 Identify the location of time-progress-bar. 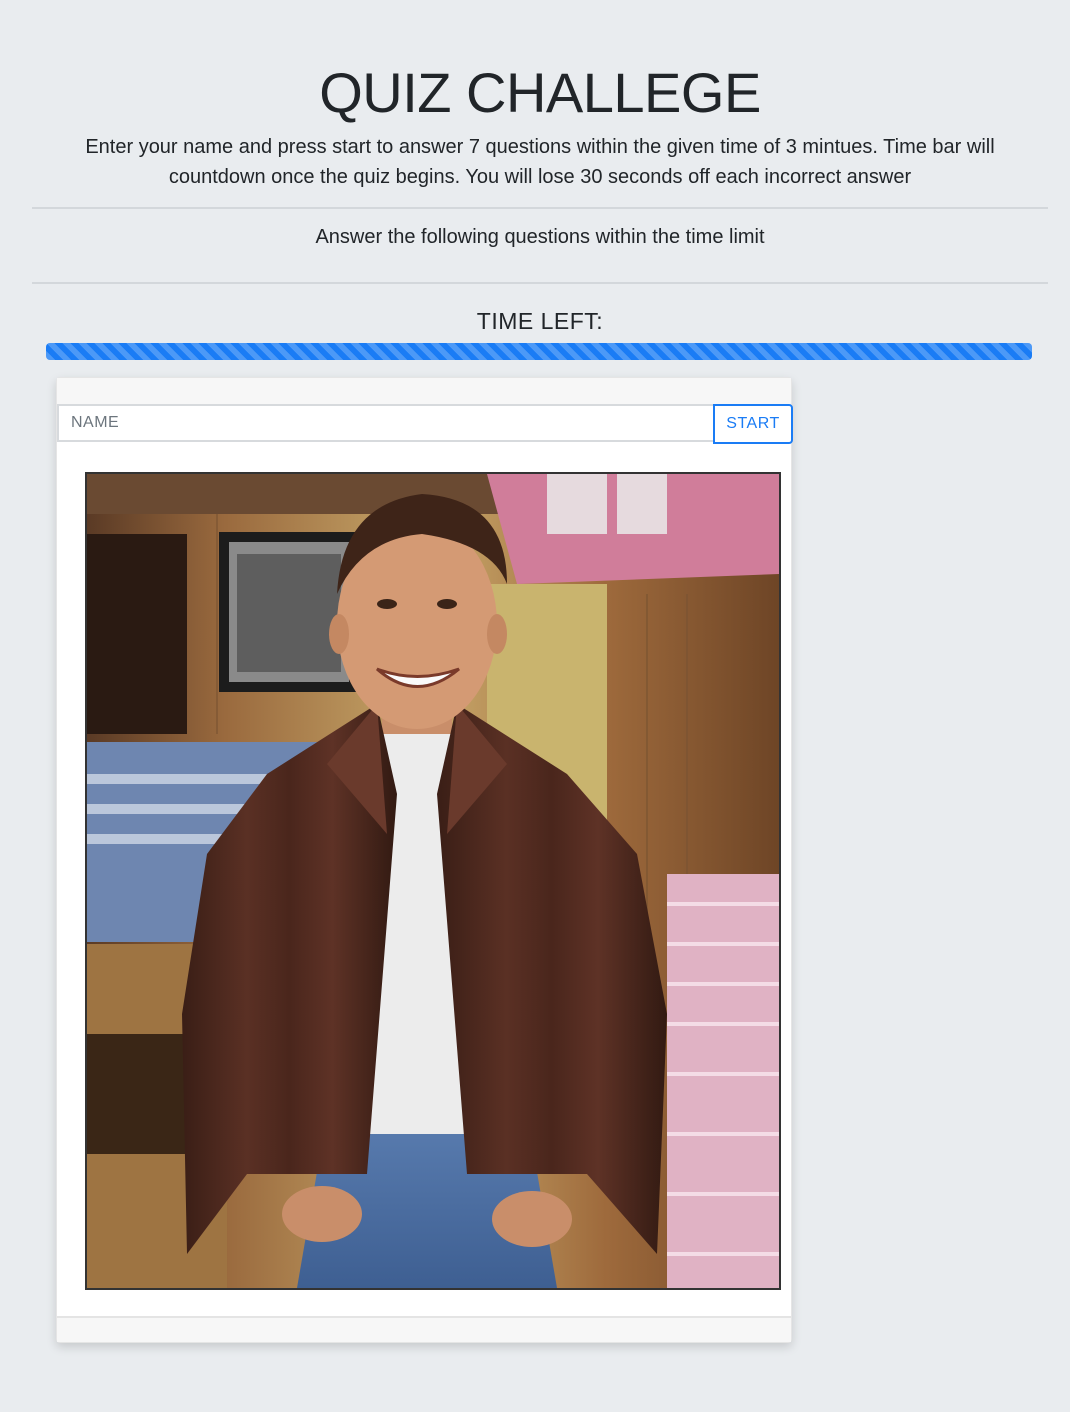
(539, 351).